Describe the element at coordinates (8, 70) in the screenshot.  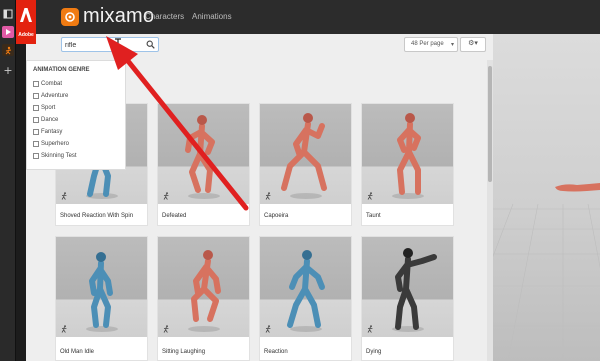
I see `add-icon: +` at that location.